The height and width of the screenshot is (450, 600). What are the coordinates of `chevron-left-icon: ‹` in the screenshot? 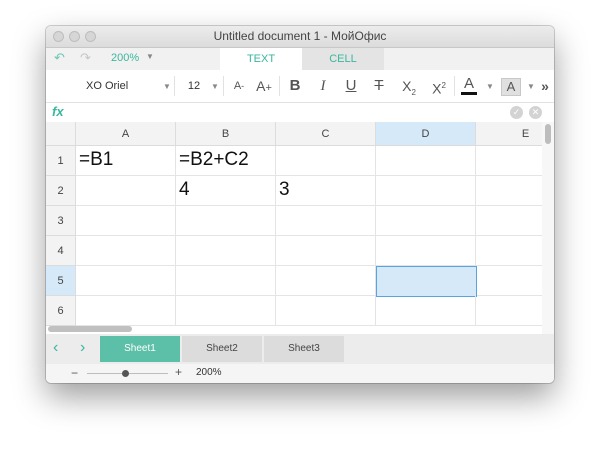 It's located at (55, 348).